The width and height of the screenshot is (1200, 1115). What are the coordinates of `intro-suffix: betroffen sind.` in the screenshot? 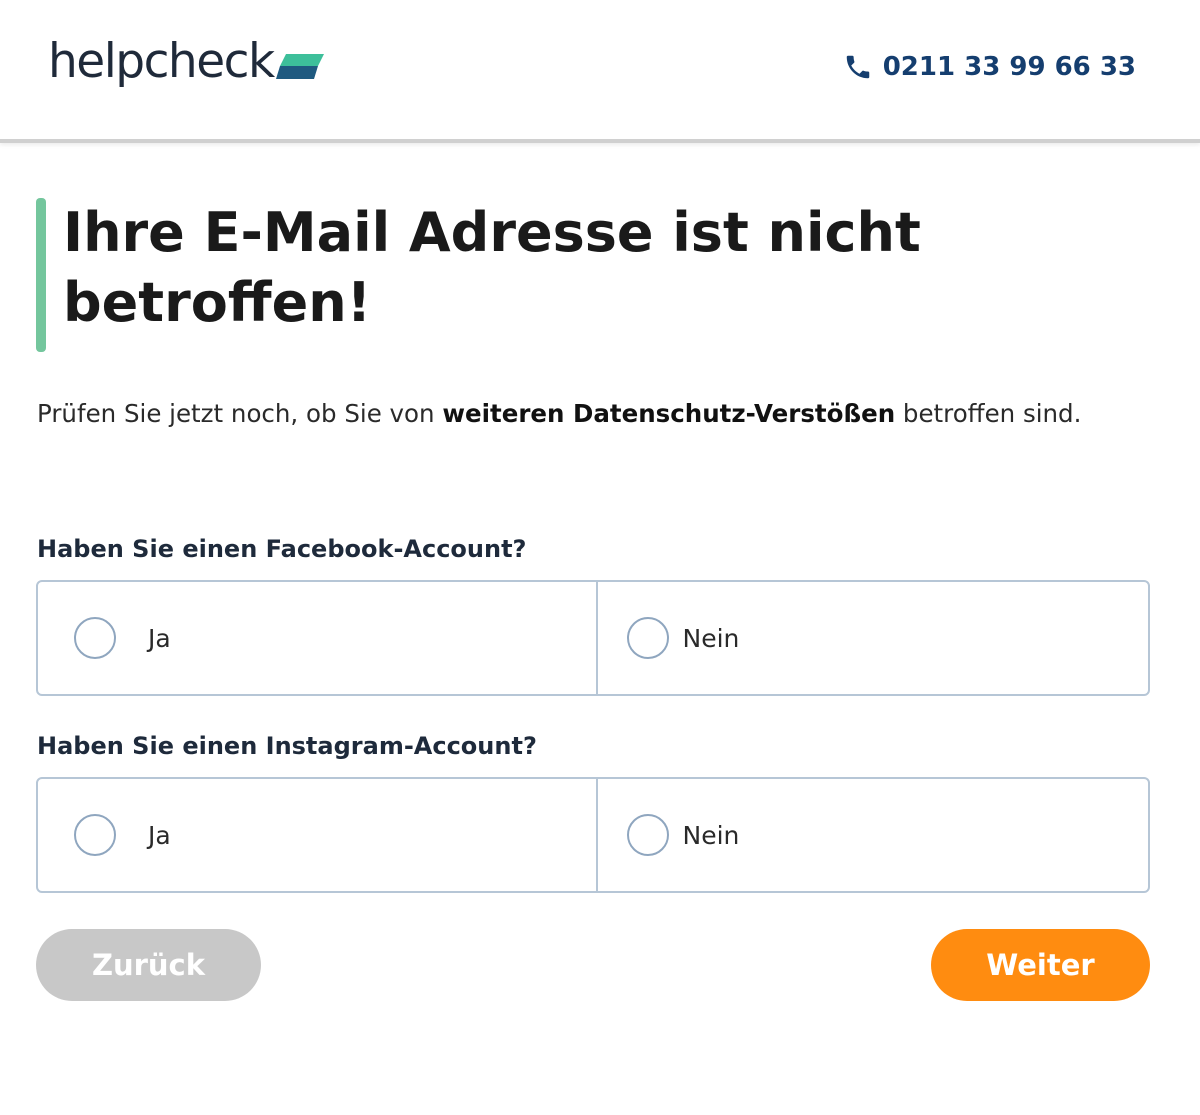 It's located at (988, 413).